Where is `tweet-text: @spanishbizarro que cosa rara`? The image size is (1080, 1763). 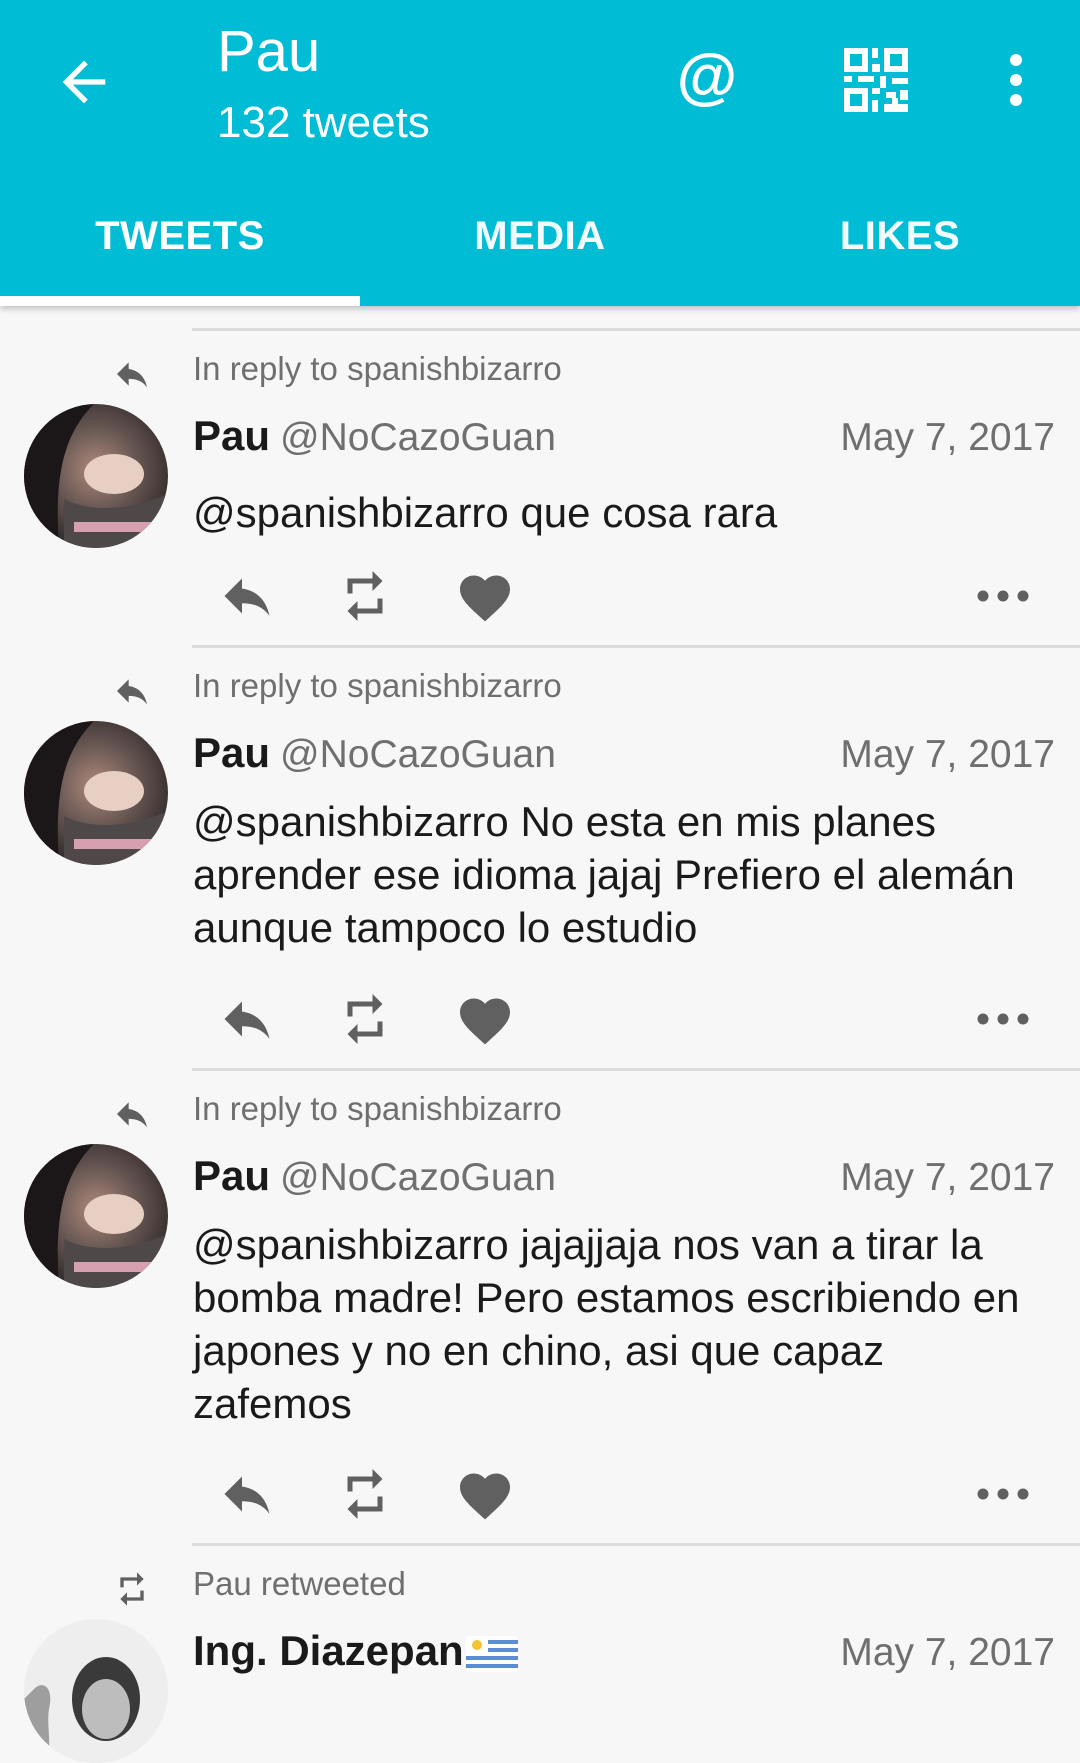
tweet-text: @spanishbizarro que cosa rara is located at coordinates (485, 512).